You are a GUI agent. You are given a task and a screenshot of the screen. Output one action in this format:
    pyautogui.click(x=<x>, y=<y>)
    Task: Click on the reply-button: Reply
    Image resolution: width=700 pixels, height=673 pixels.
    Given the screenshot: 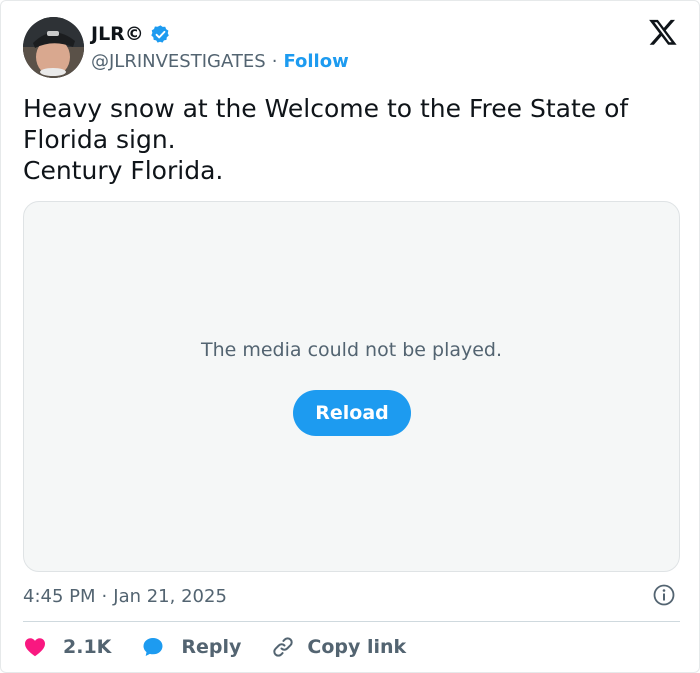 What is the action you would take?
    pyautogui.click(x=191, y=647)
    